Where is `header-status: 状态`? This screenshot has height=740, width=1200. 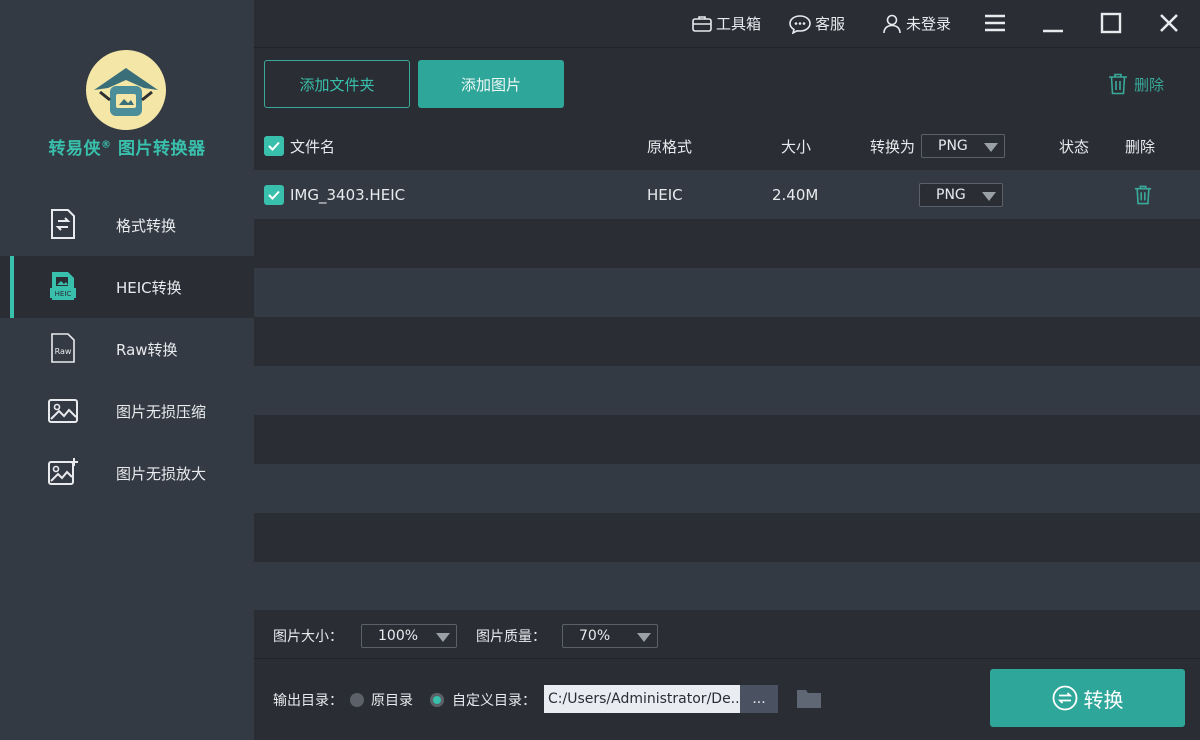
header-status: 状态 is located at coordinates (1074, 146).